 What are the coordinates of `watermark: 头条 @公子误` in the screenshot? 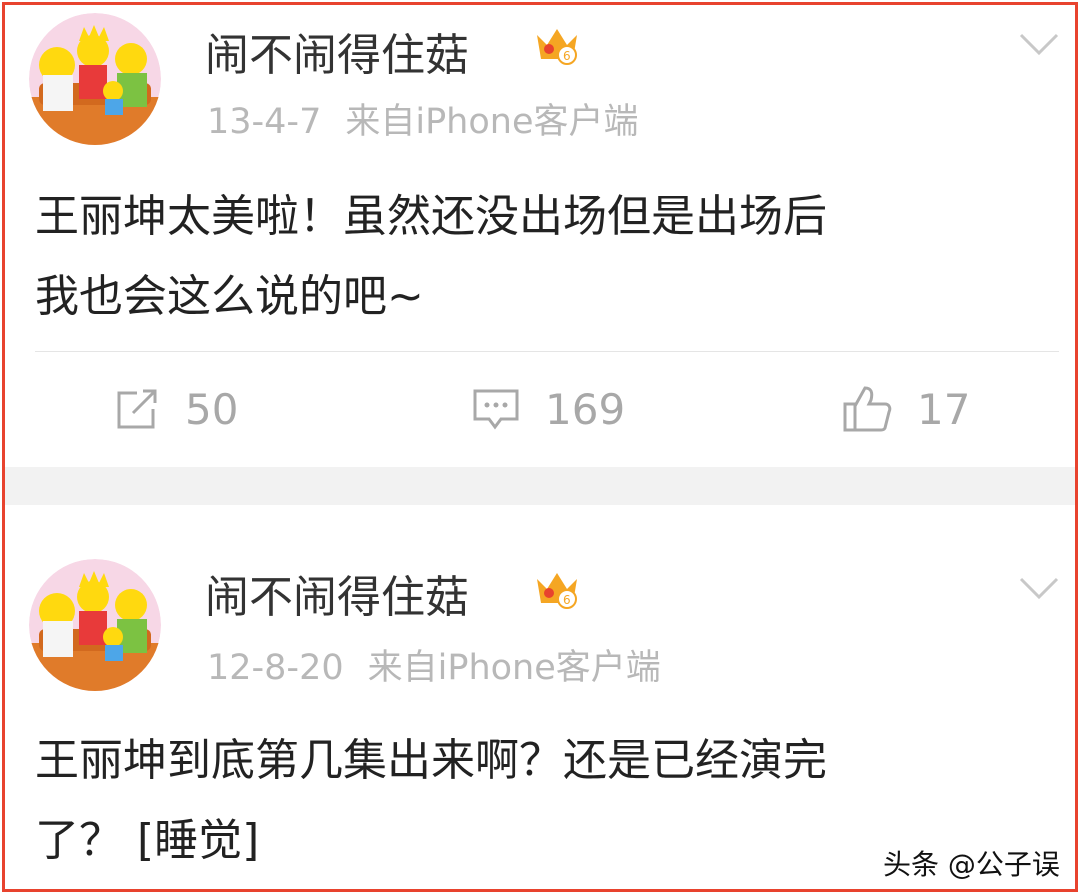 It's located at (971, 864).